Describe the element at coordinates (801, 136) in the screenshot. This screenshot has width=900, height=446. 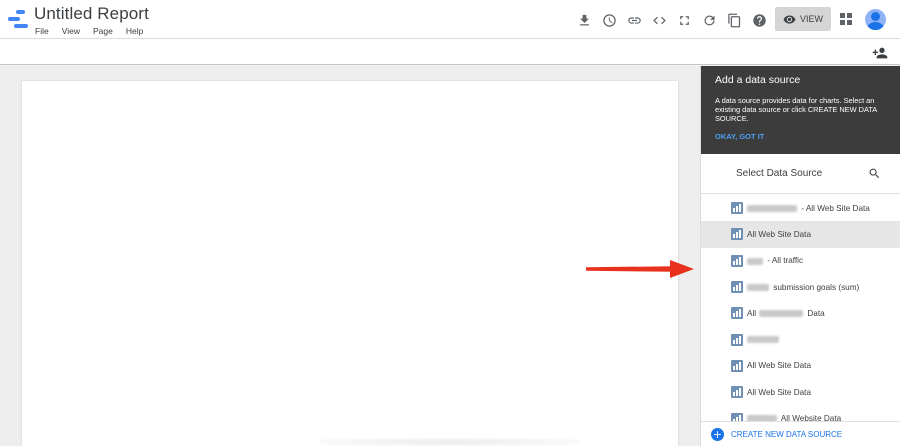
I see `okay-got-it-button: OKAY, GOT IT` at that location.